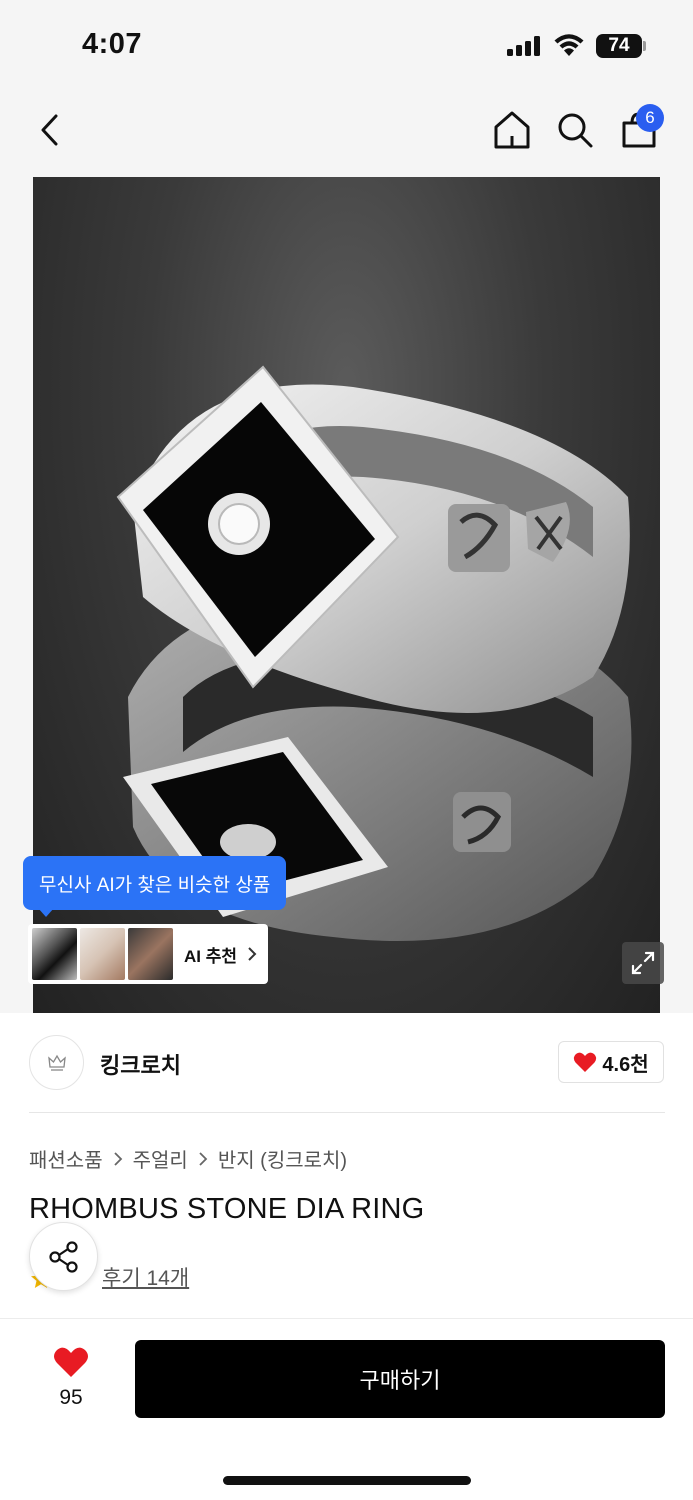 Image resolution: width=693 pixels, height=1500 pixels. I want to click on brand-like-count: 4.6천, so click(625, 1064).